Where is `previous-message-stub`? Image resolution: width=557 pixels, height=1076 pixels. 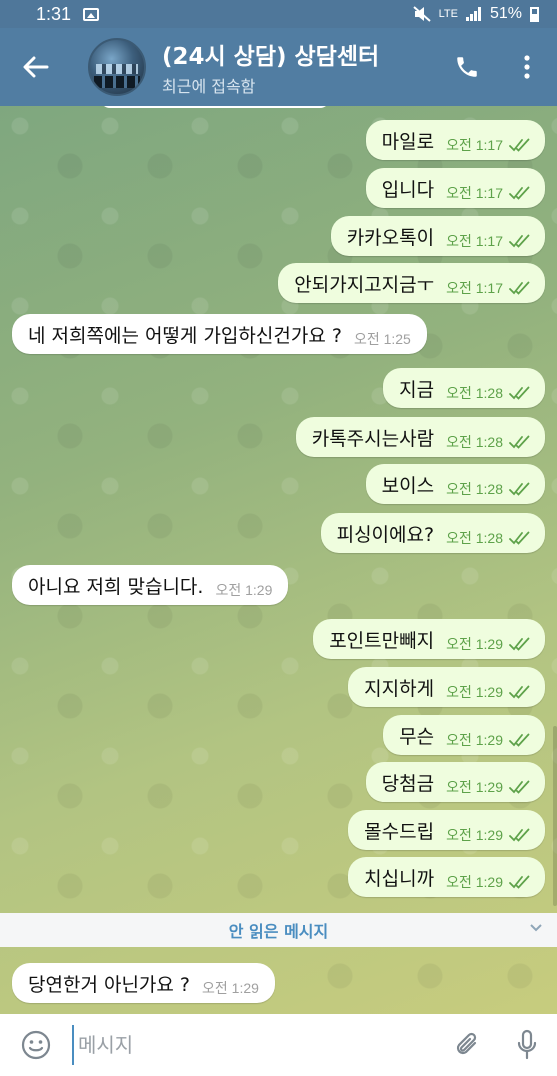 previous-message-stub is located at coordinates (215, 107).